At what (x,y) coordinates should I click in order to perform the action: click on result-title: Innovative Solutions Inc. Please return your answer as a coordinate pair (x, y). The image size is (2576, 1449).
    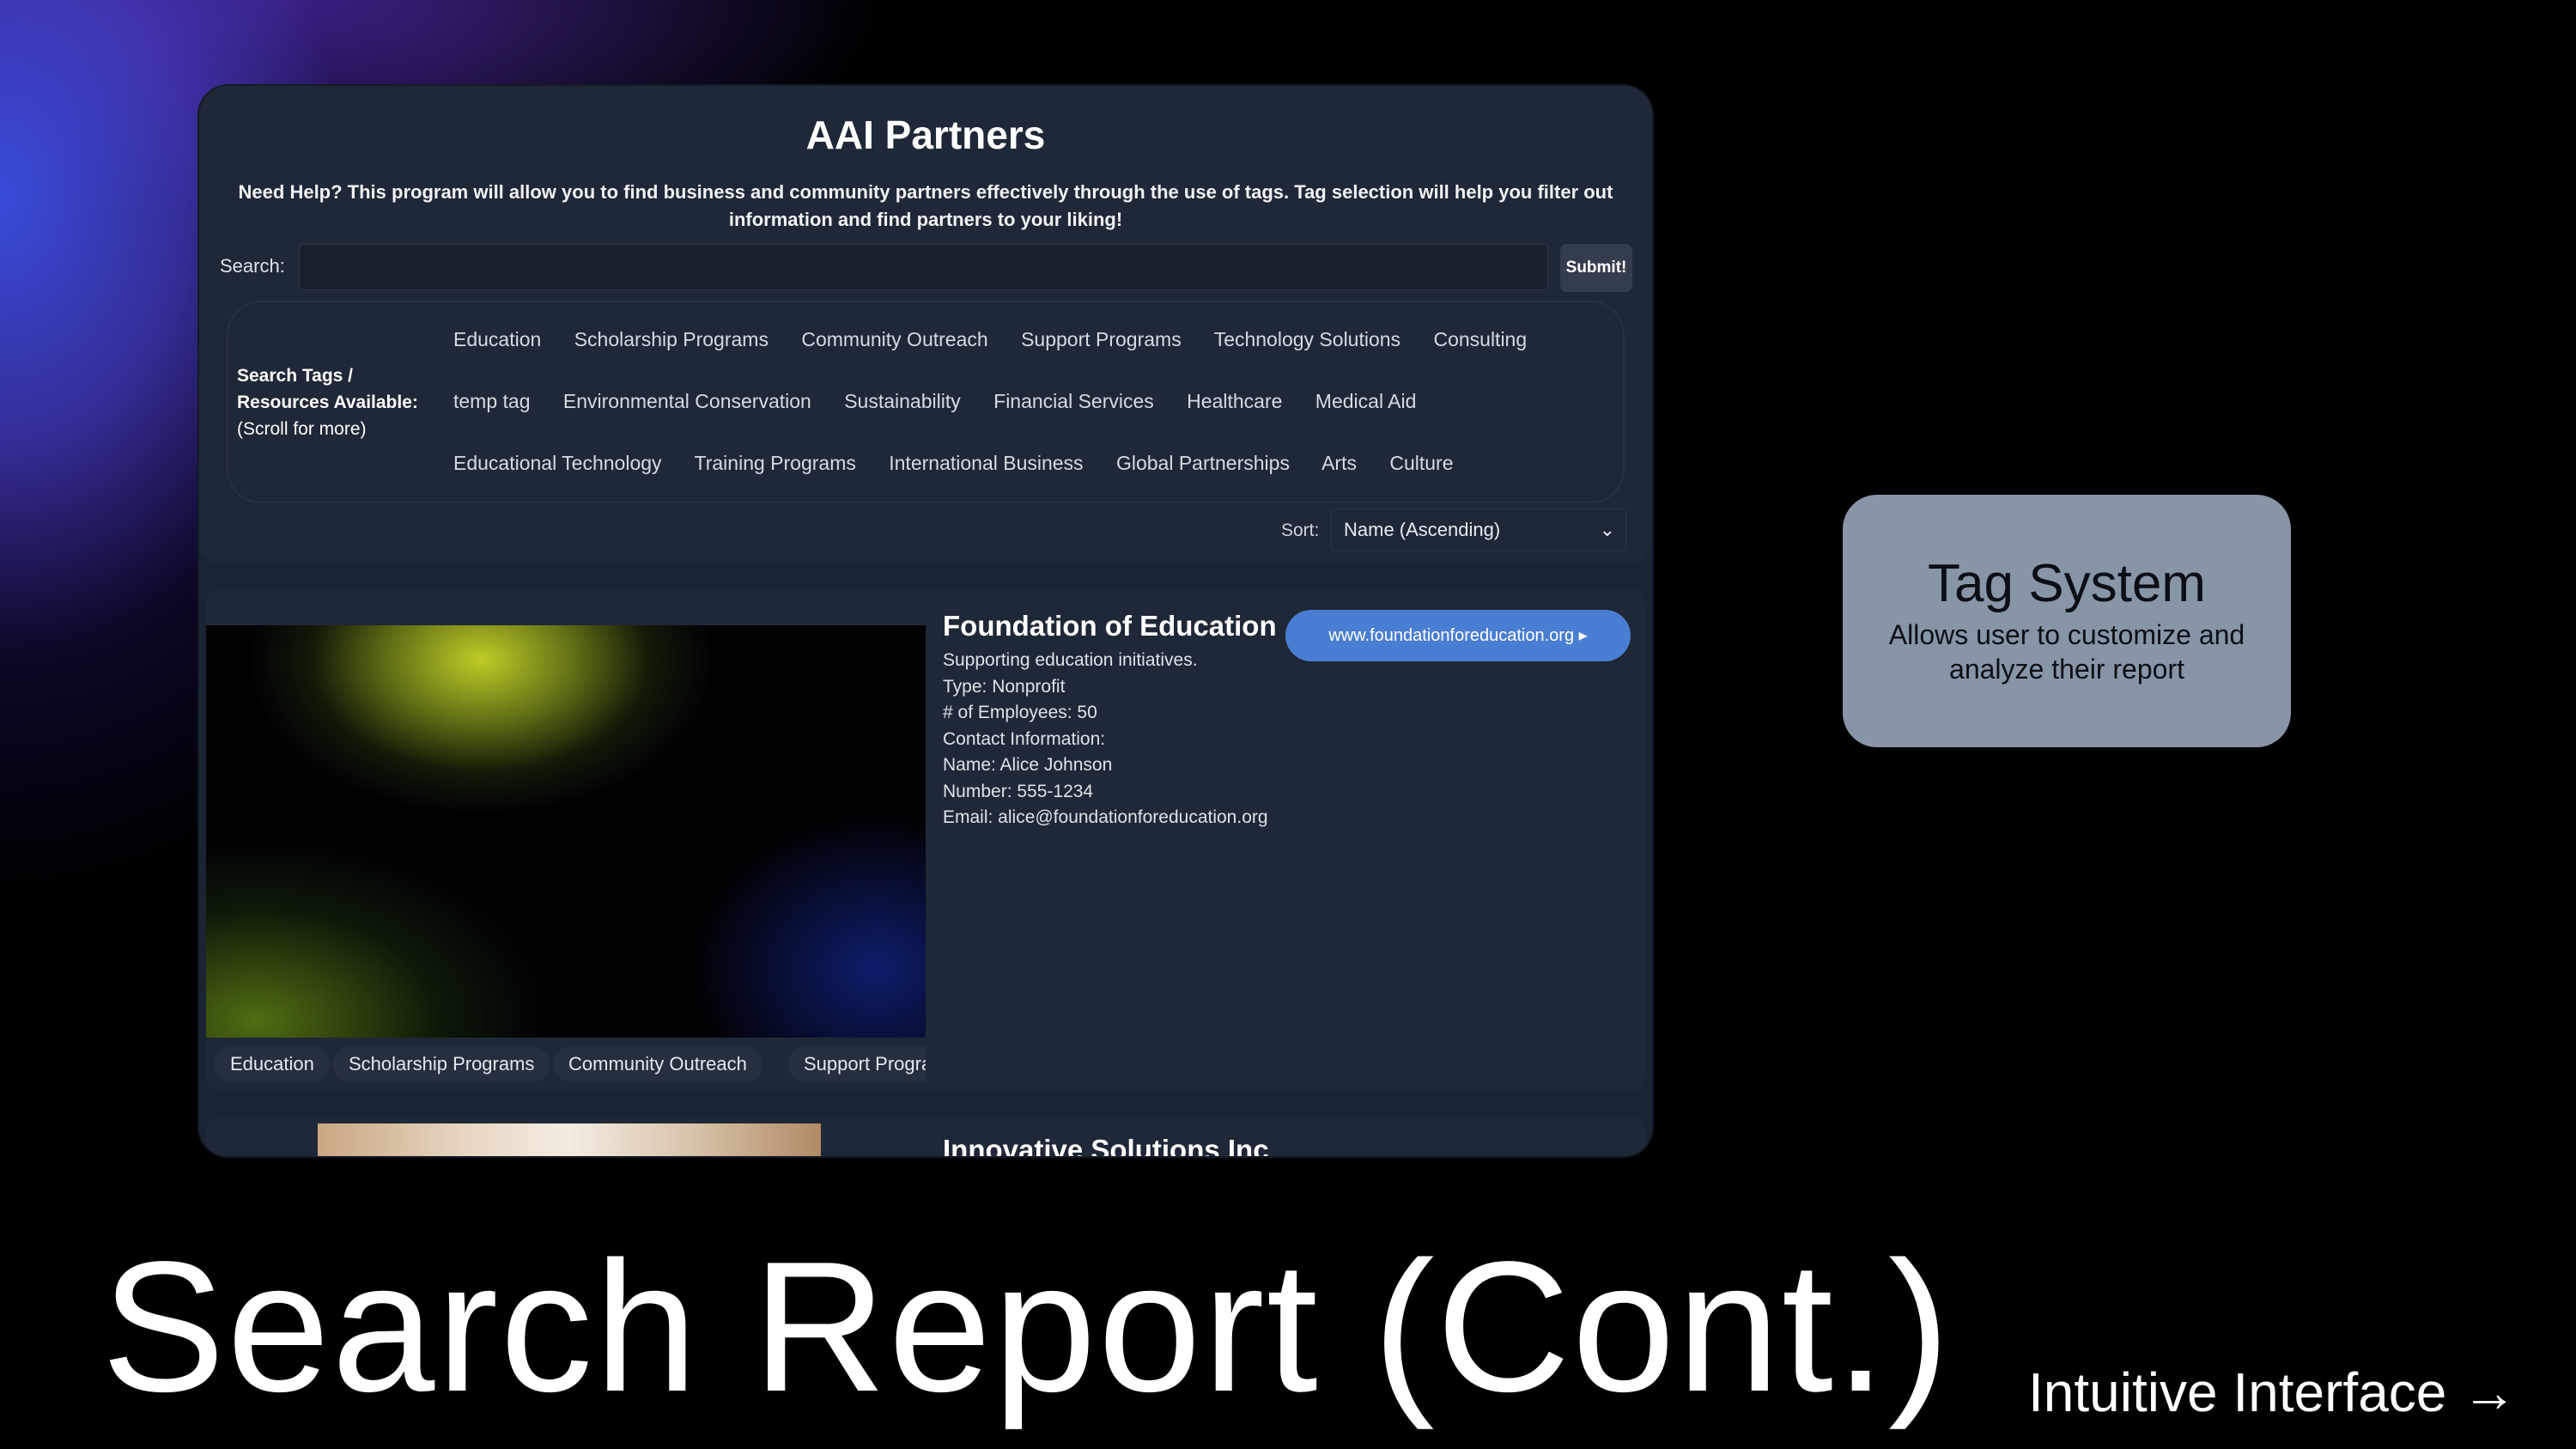
    Looking at the image, I should click on (1106, 1145).